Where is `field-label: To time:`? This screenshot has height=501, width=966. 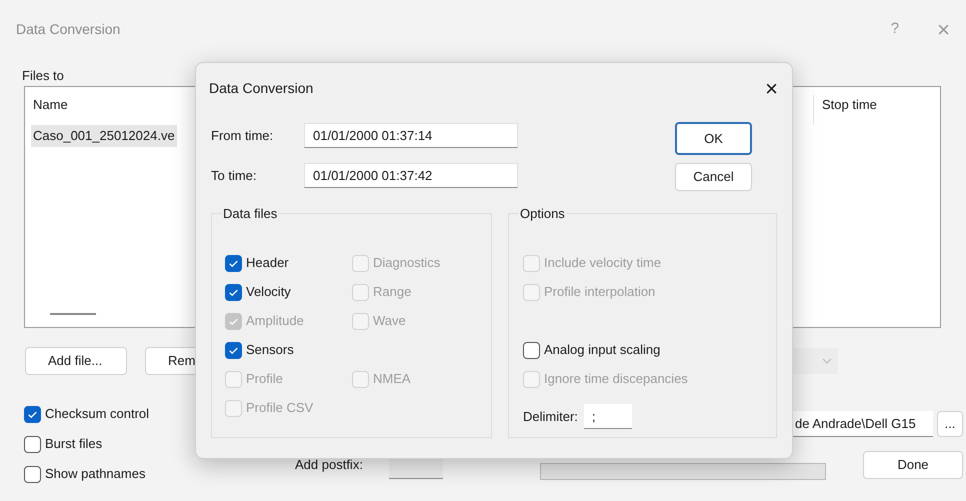
field-label: To time: is located at coordinates (234, 175).